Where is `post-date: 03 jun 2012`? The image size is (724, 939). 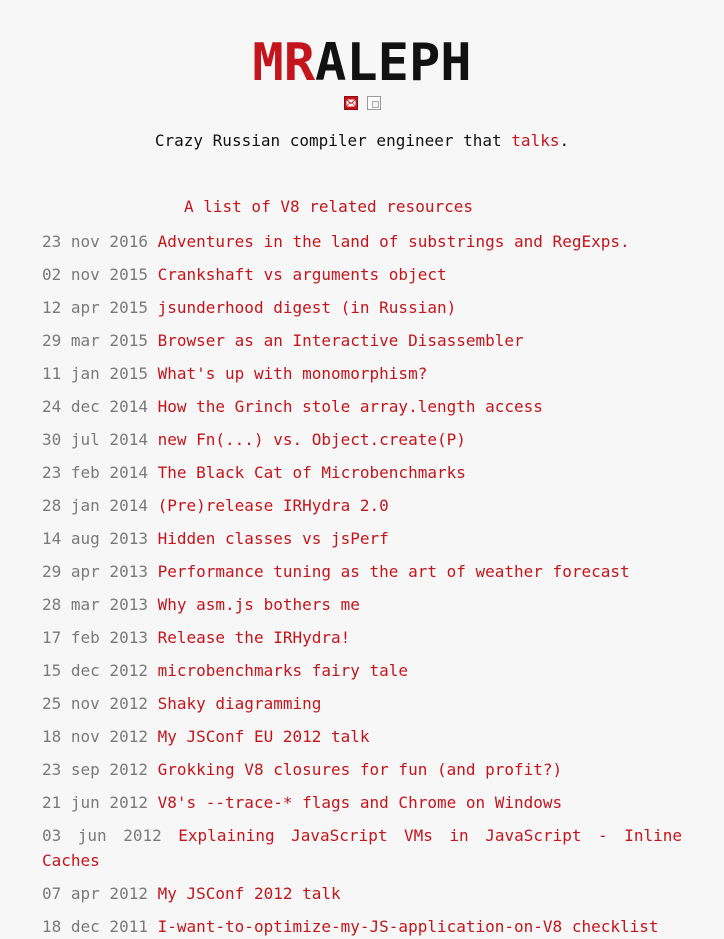 post-date: 03 jun 2012 is located at coordinates (102, 835).